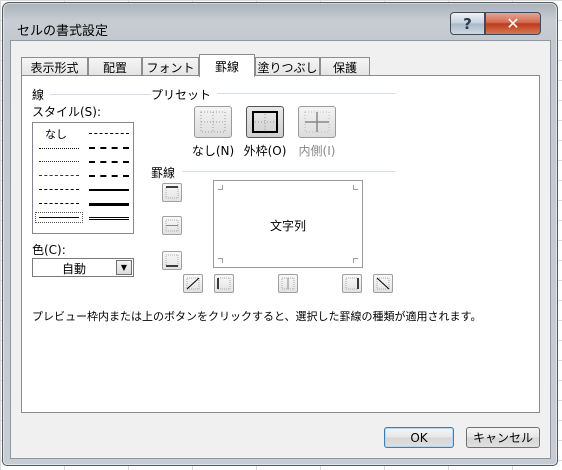  I want to click on line-style-dash-dot, so click(59, 189).